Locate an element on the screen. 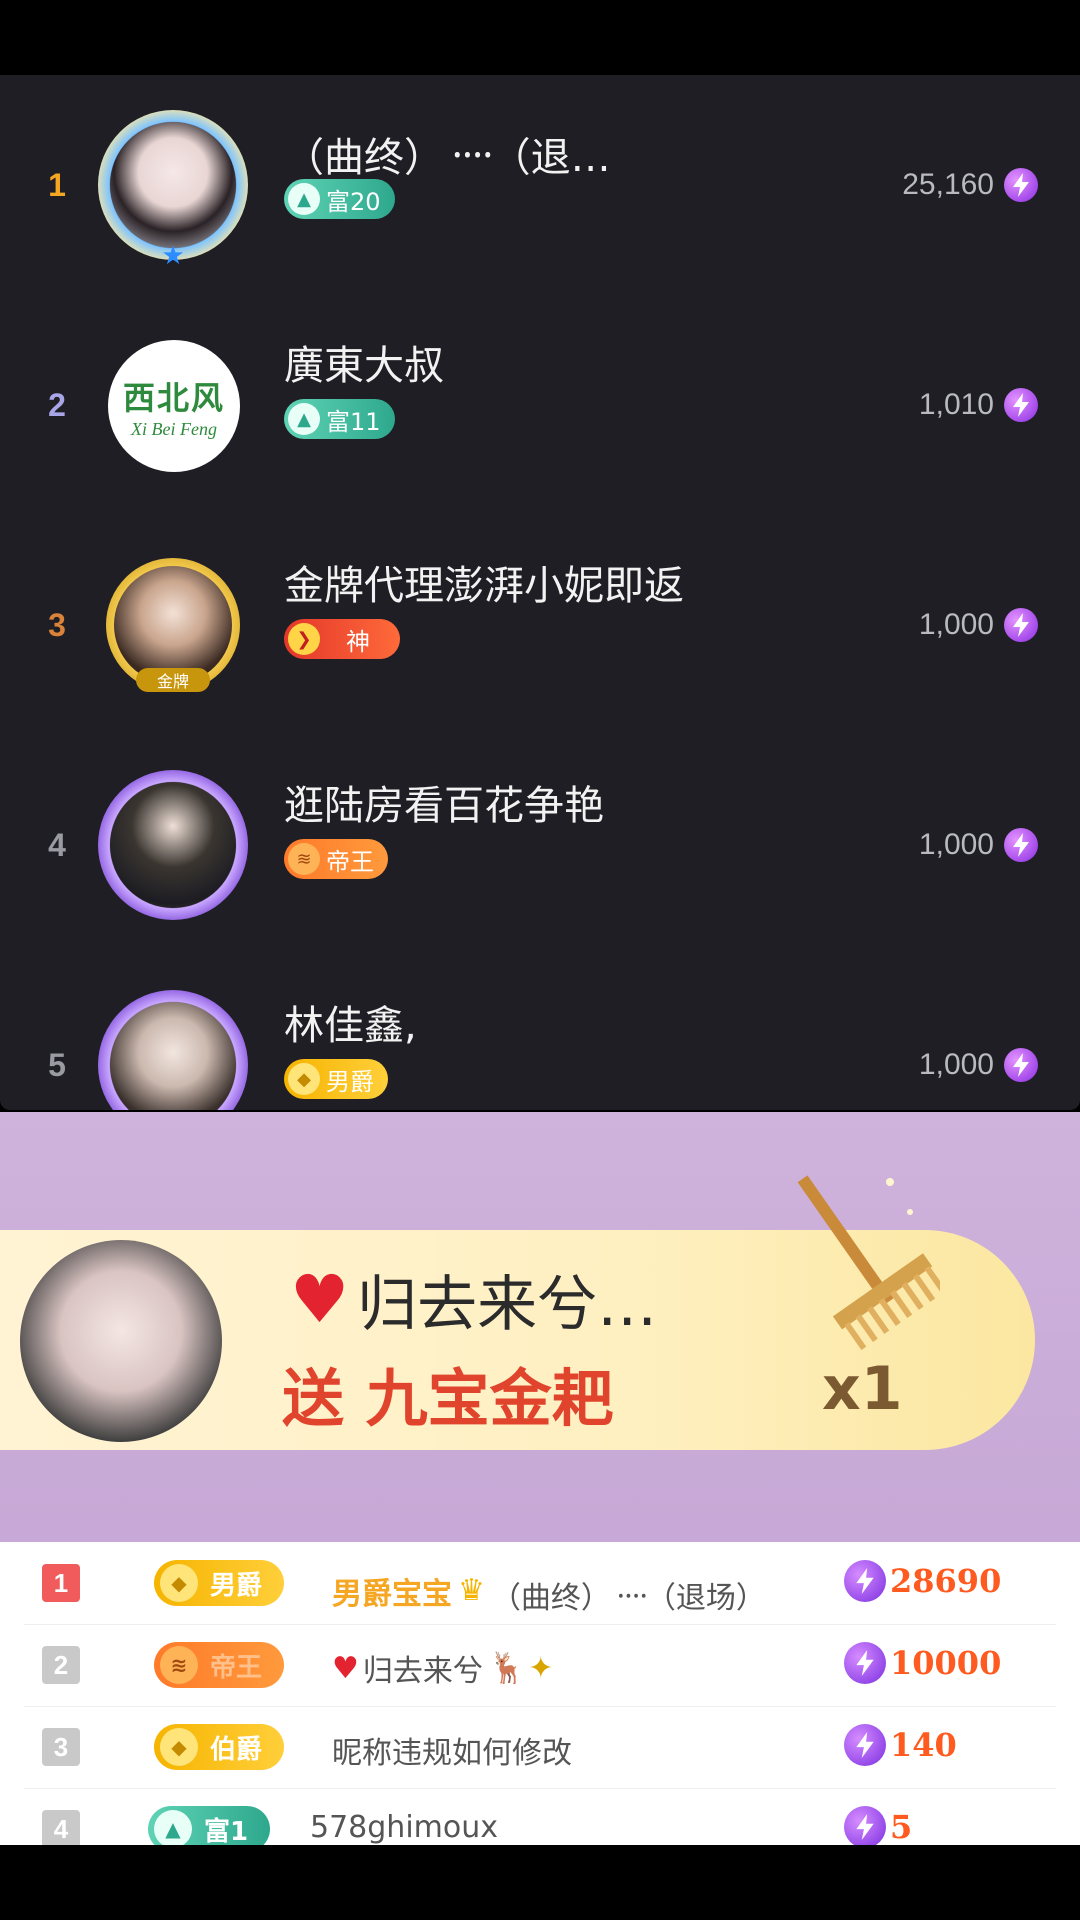  avatar: 金牌 is located at coordinates (173, 625).